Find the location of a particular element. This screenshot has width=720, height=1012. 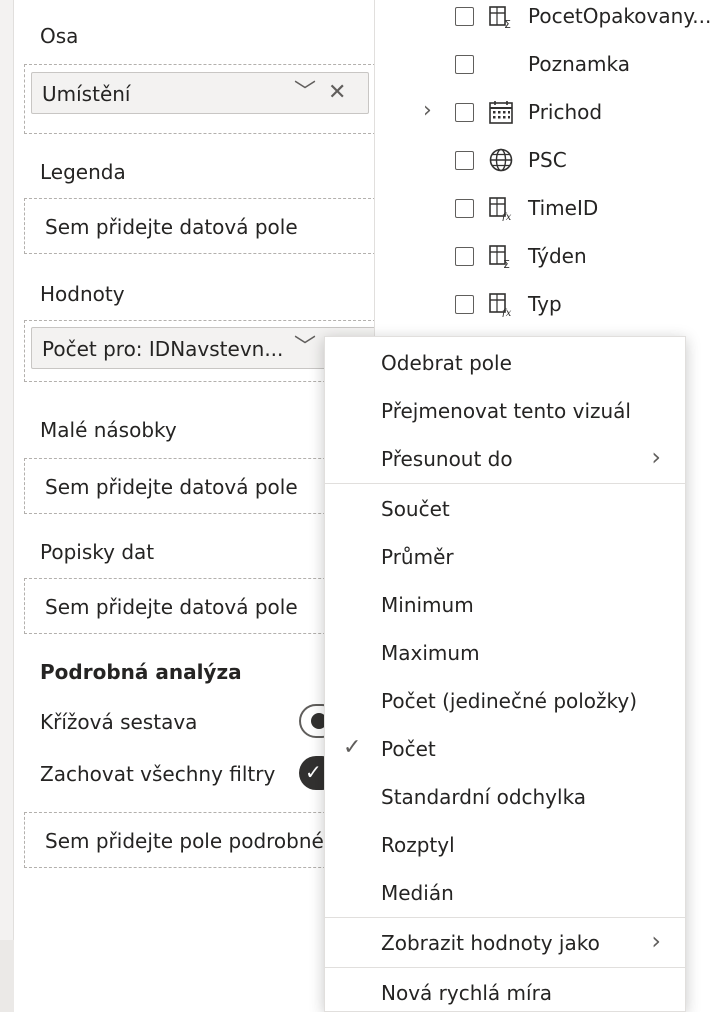

menu-item-label: Zobrazit hodnoty jako is located at coordinates (490, 943).